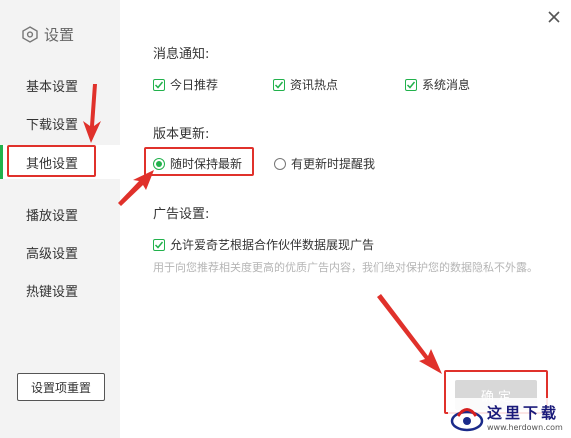  Describe the element at coordinates (446, 85) in the screenshot. I see `checkbox-label: 系统消息` at that location.